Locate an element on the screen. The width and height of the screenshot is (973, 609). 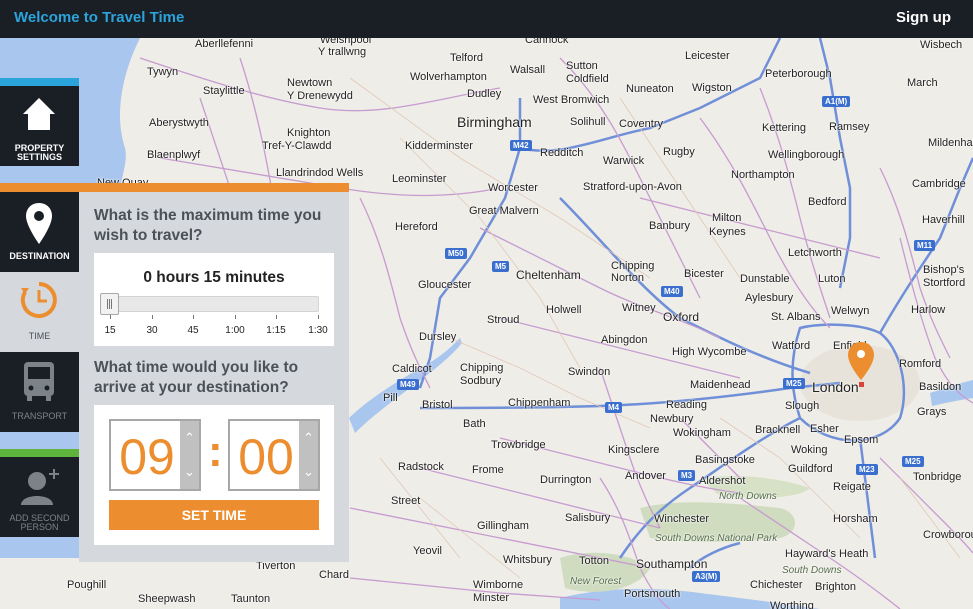
place-label: Coldfield is located at coordinates (587, 79).